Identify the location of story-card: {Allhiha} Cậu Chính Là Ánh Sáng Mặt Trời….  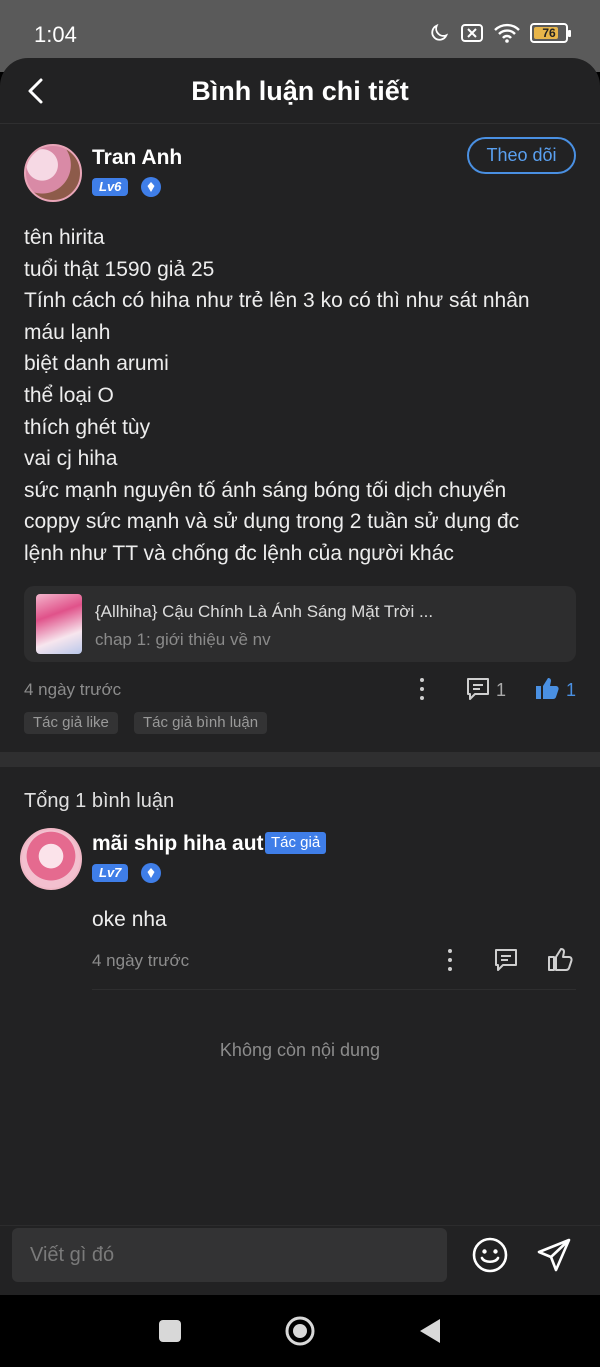
(300, 624).